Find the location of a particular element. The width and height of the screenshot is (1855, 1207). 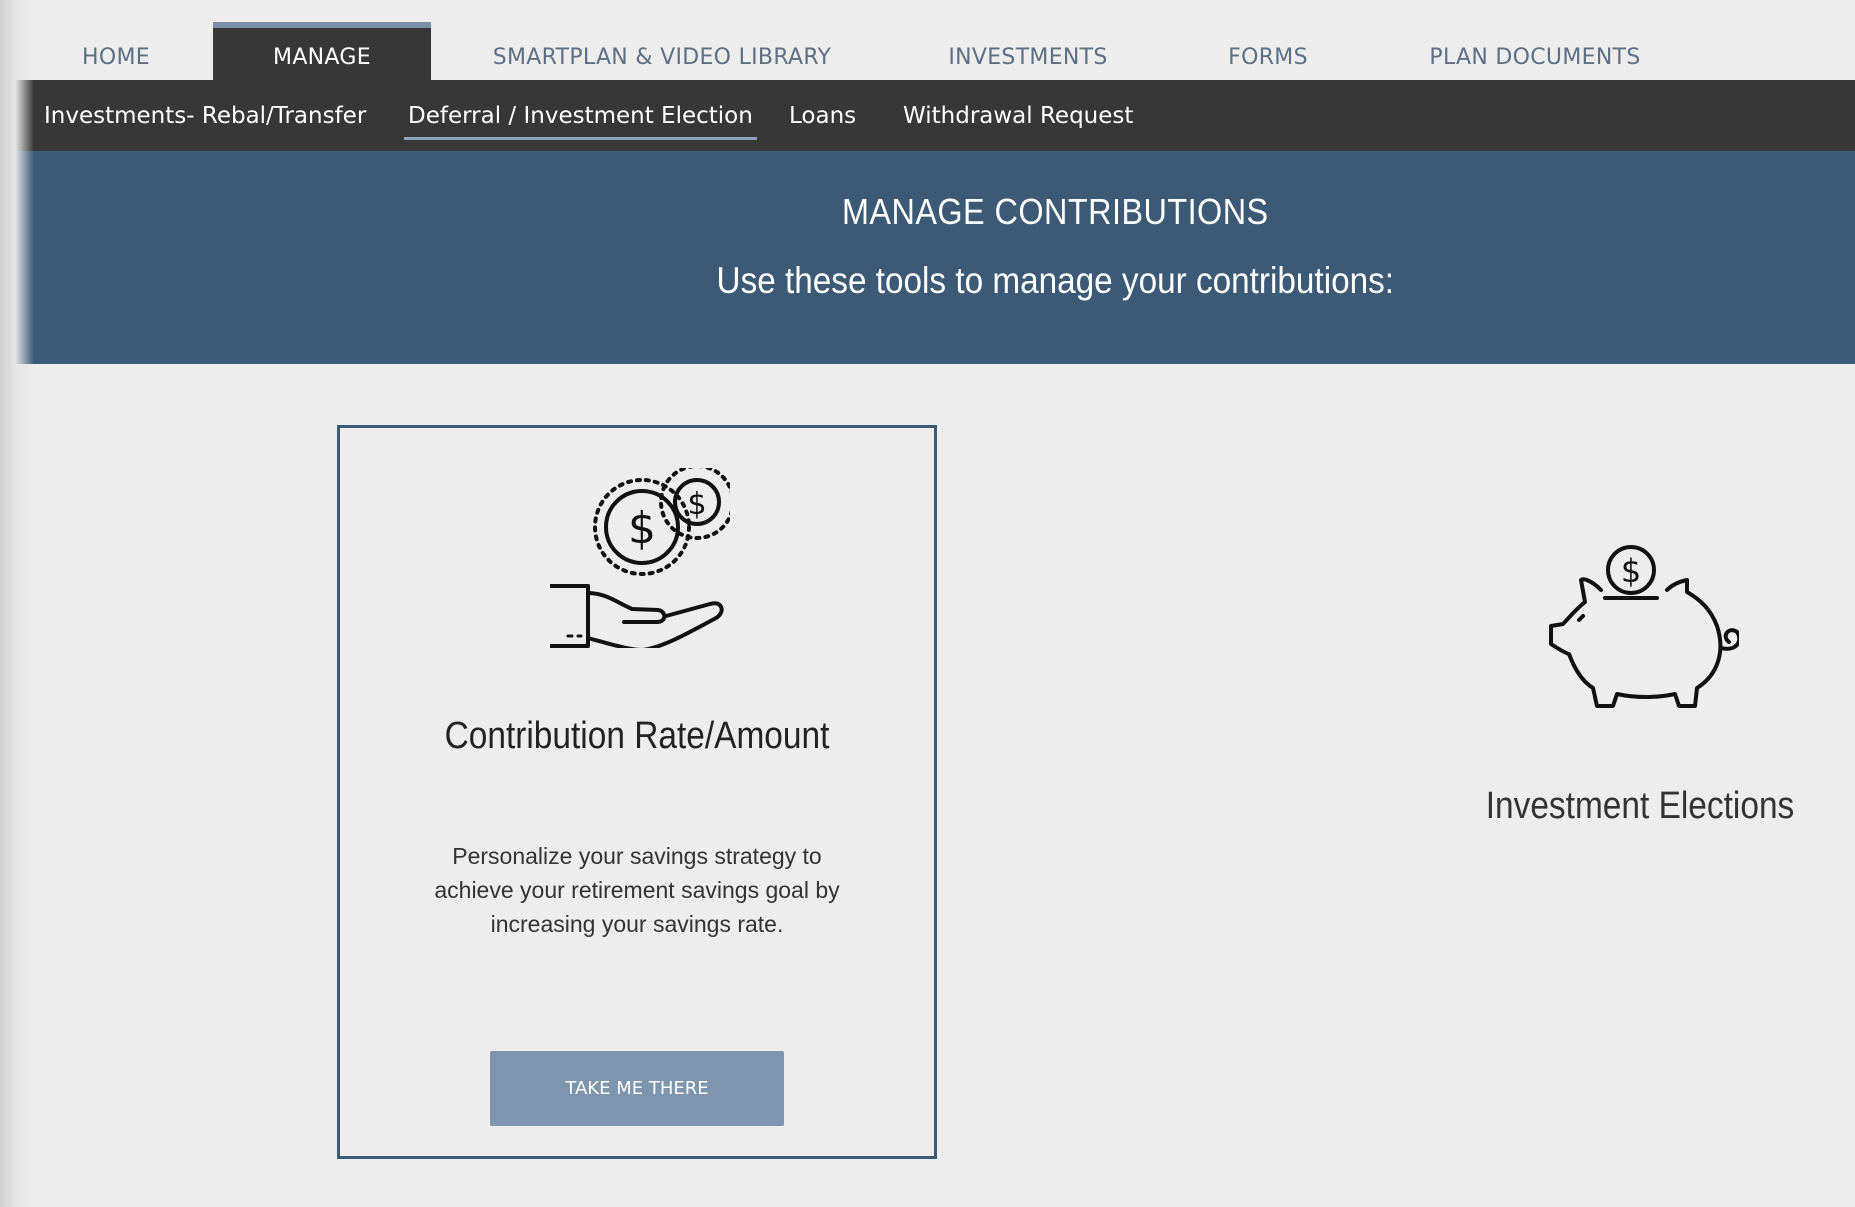

investment-elections-card: $ Investment Elections is located at coordinates (1640, 700).